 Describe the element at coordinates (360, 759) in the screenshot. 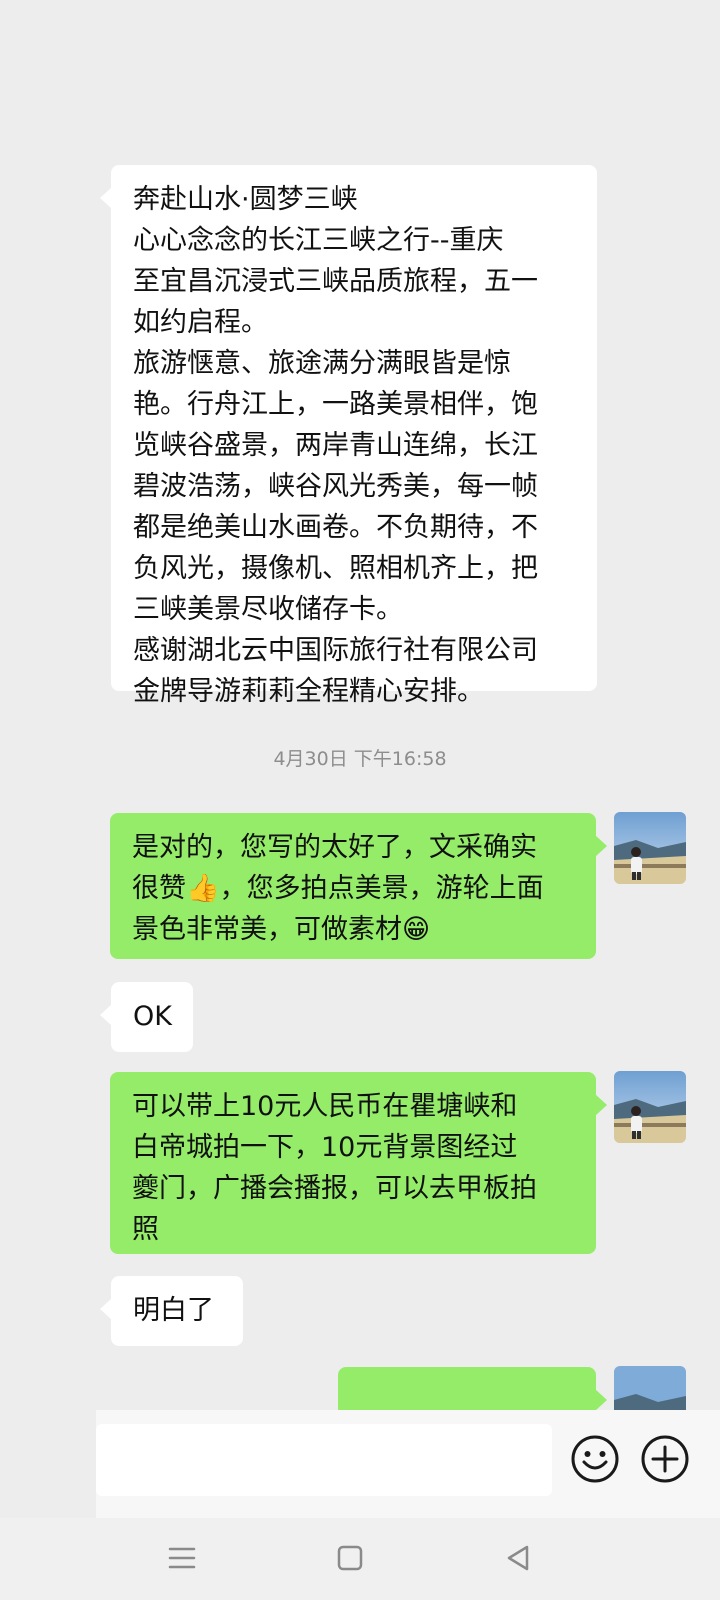

I see `message-timestamp: 4月30日 下午16:58` at that location.